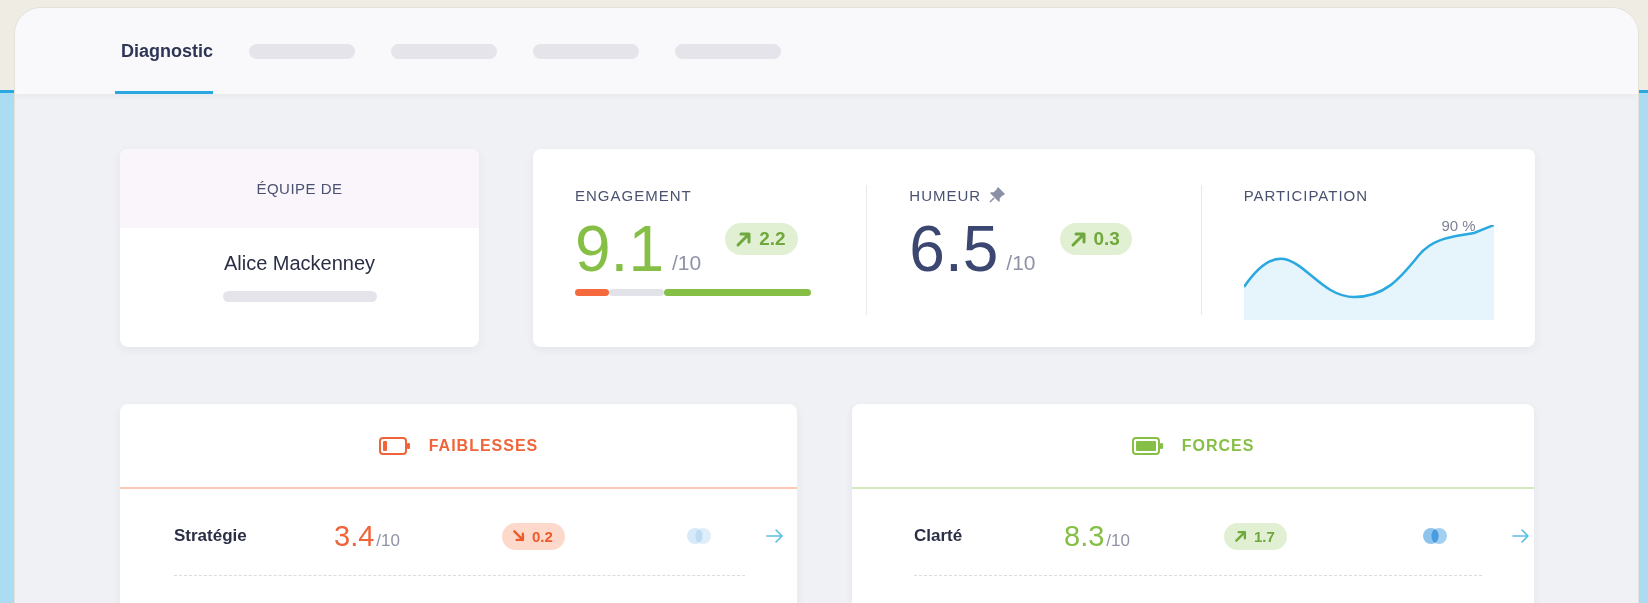  Describe the element at coordinates (1458, 225) in the screenshot. I see `peak-label: 90 %` at that location.